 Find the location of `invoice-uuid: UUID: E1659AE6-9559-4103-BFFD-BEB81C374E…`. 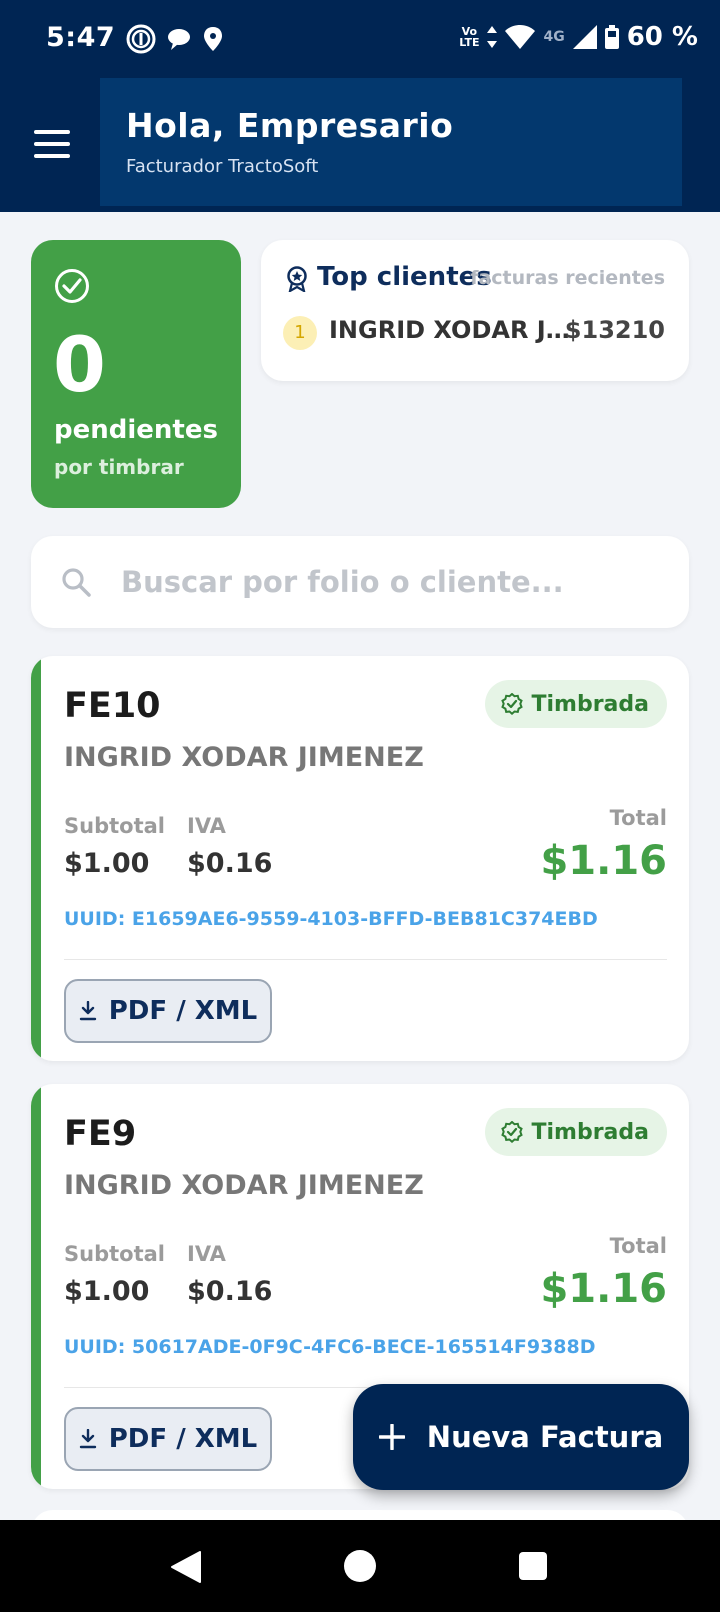

invoice-uuid: UUID: E1659AE6-9559-4103-BFFD-BEB81C374E… is located at coordinates (331, 919).